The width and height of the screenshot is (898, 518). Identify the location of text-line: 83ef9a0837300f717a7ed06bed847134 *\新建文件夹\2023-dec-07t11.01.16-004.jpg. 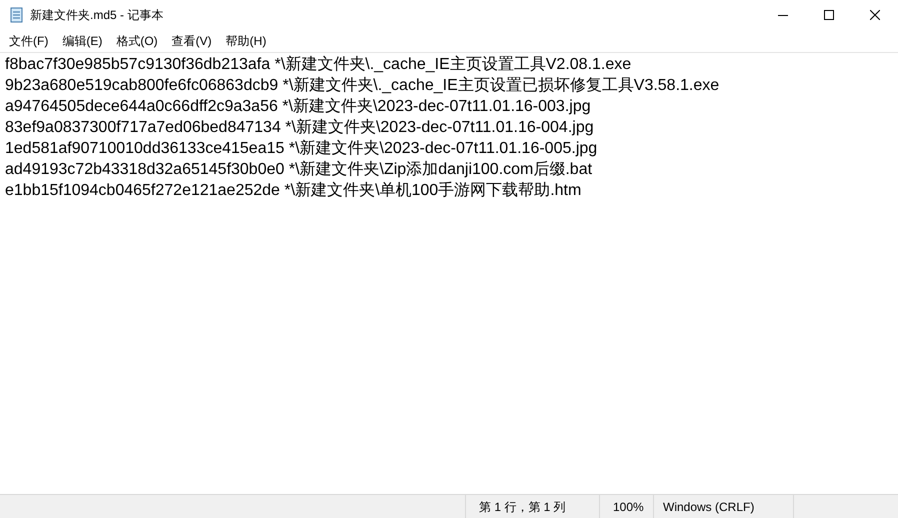
(299, 128).